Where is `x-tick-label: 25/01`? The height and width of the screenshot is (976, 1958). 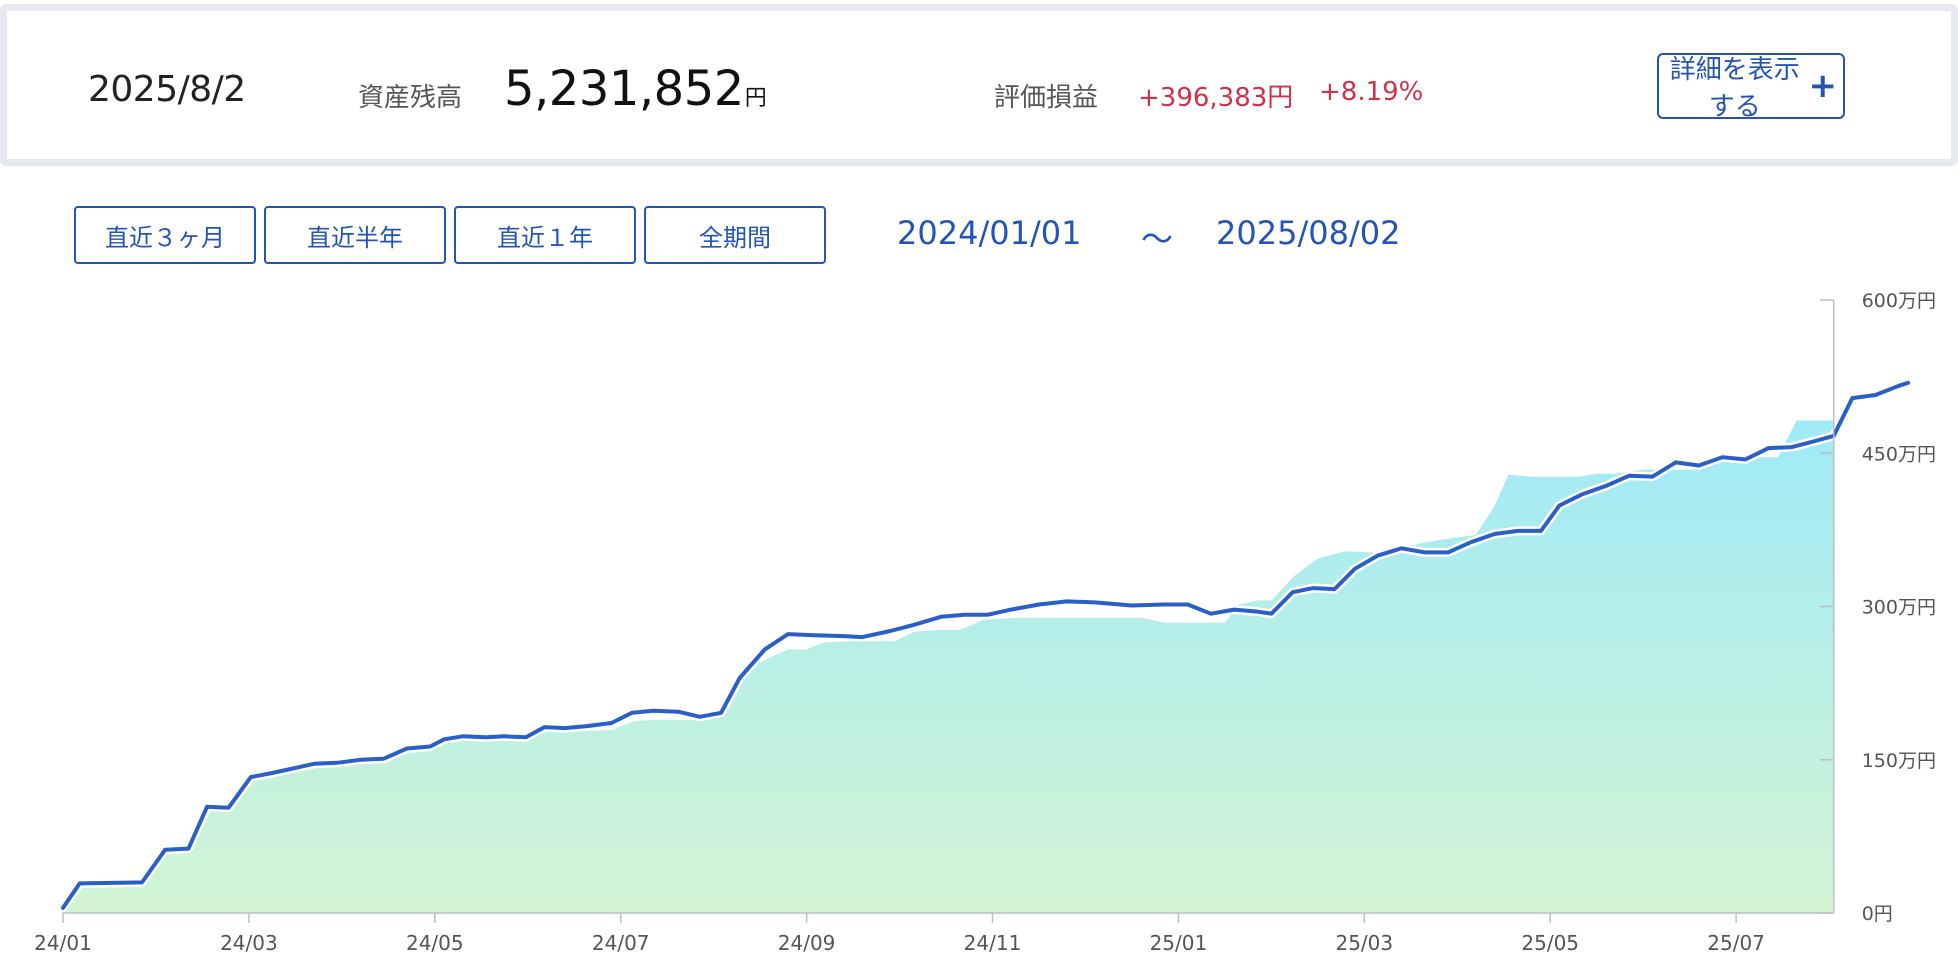 x-tick-label: 25/01 is located at coordinates (1179, 943).